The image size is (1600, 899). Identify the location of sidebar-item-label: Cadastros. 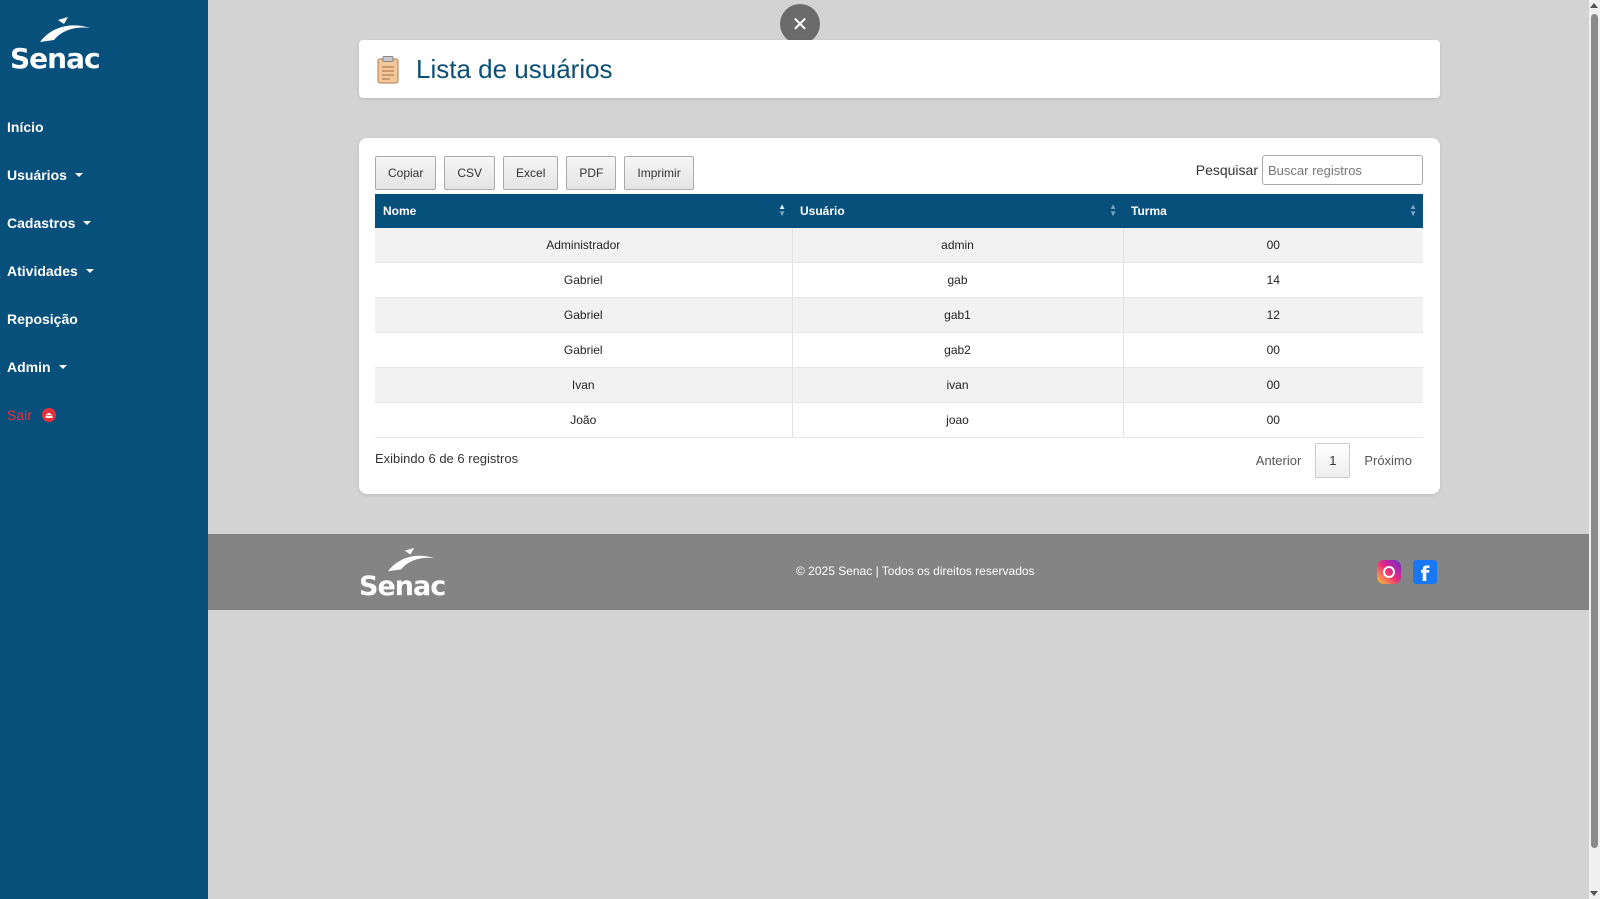
(41, 223).